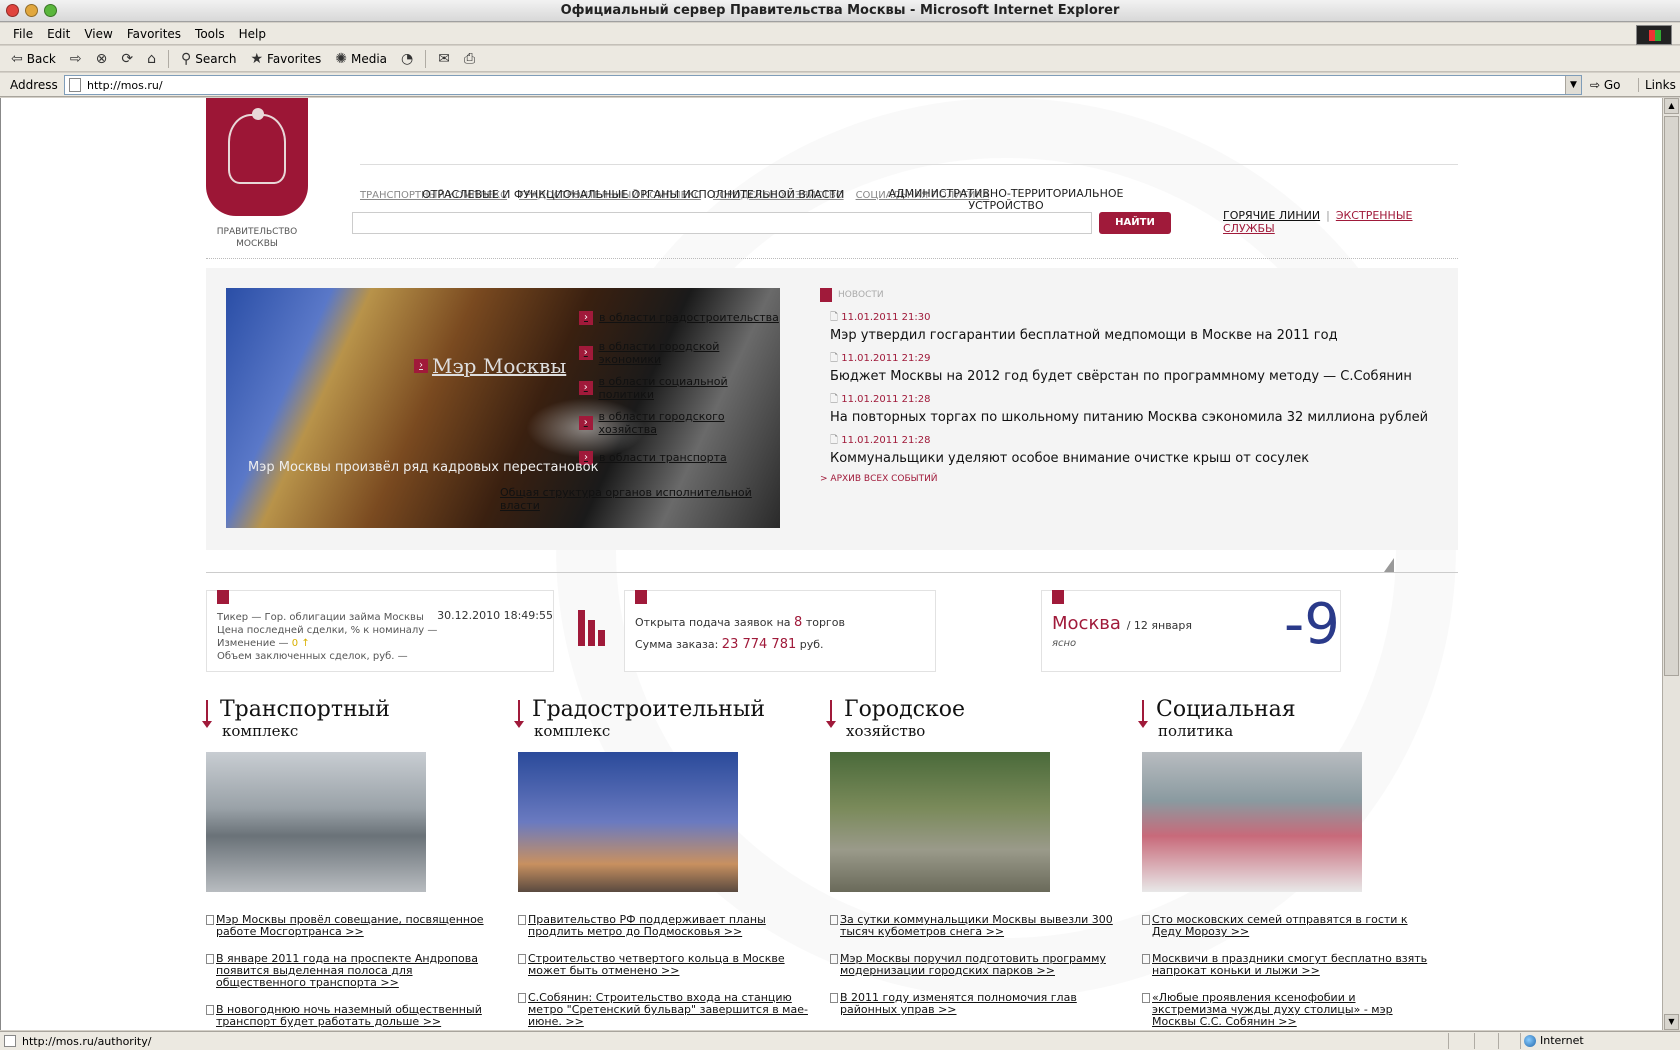 The height and width of the screenshot is (1050, 1680). What do you see at coordinates (98, 34) in the screenshot?
I see `menu-view: View` at bounding box center [98, 34].